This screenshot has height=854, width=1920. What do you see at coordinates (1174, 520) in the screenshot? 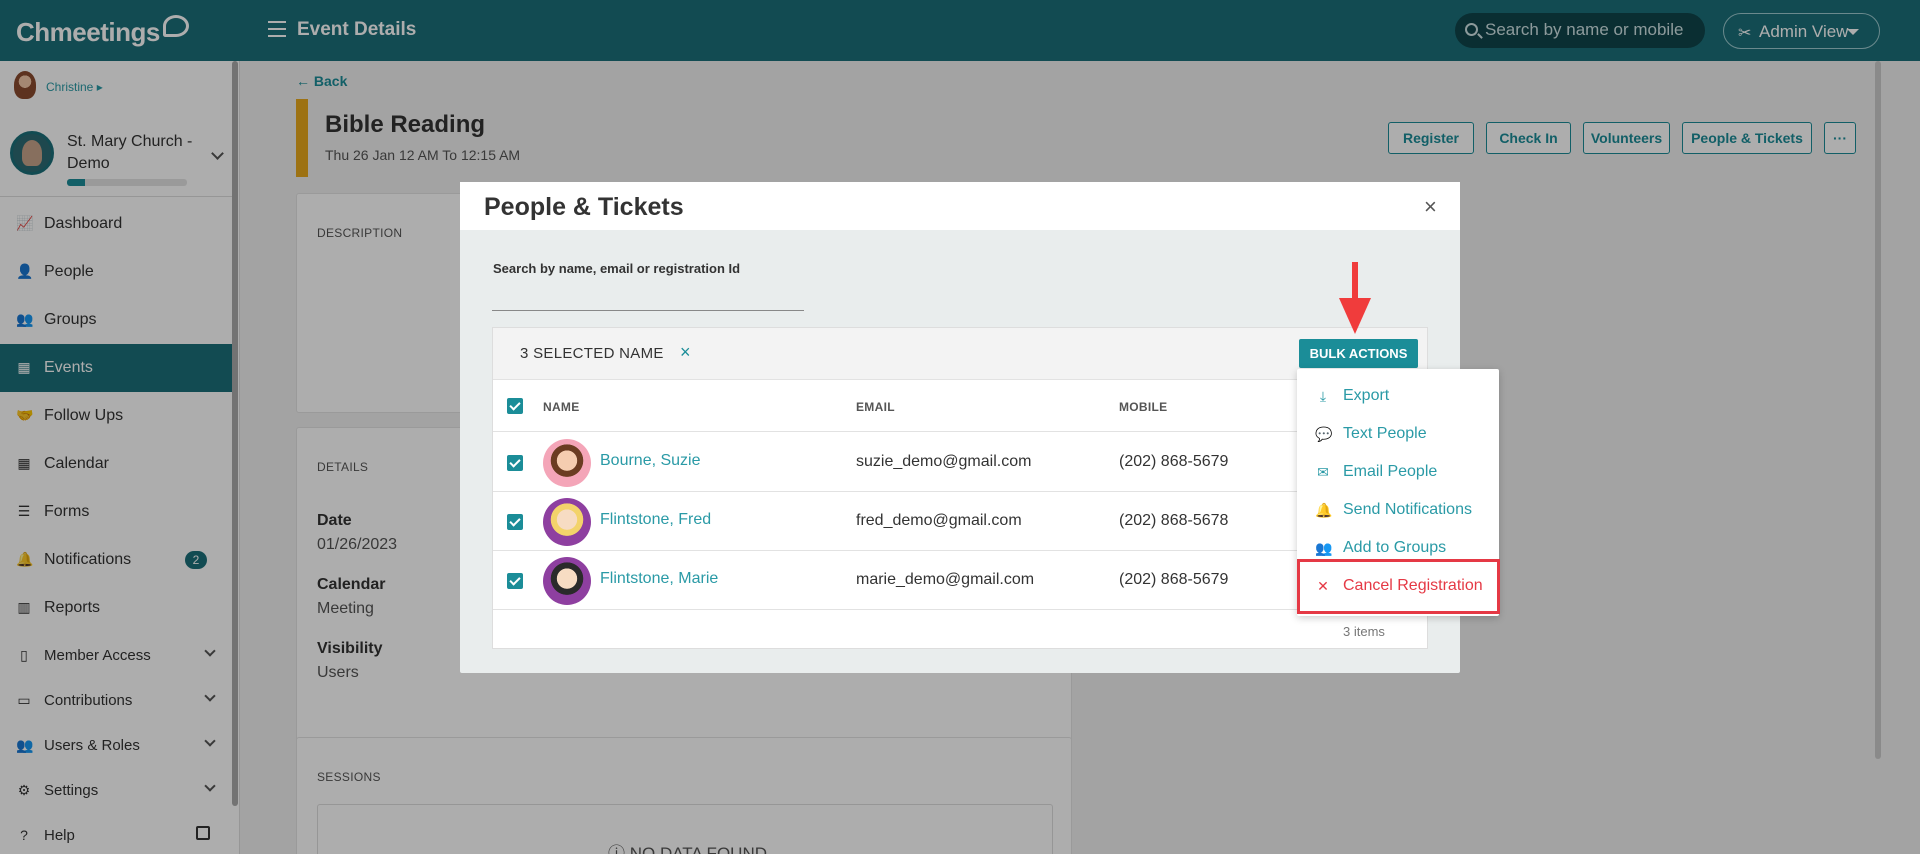
I see `person-mobile: (202) 868-5678` at bounding box center [1174, 520].